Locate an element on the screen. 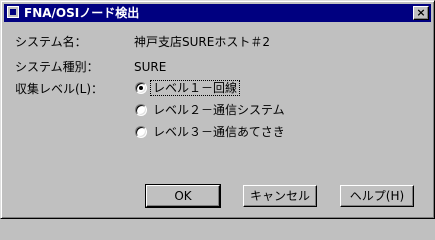 The width and height of the screenshot is (435, 240). radio-label-level-2: レベル２－通信システム is located at coordinates (219, 110).